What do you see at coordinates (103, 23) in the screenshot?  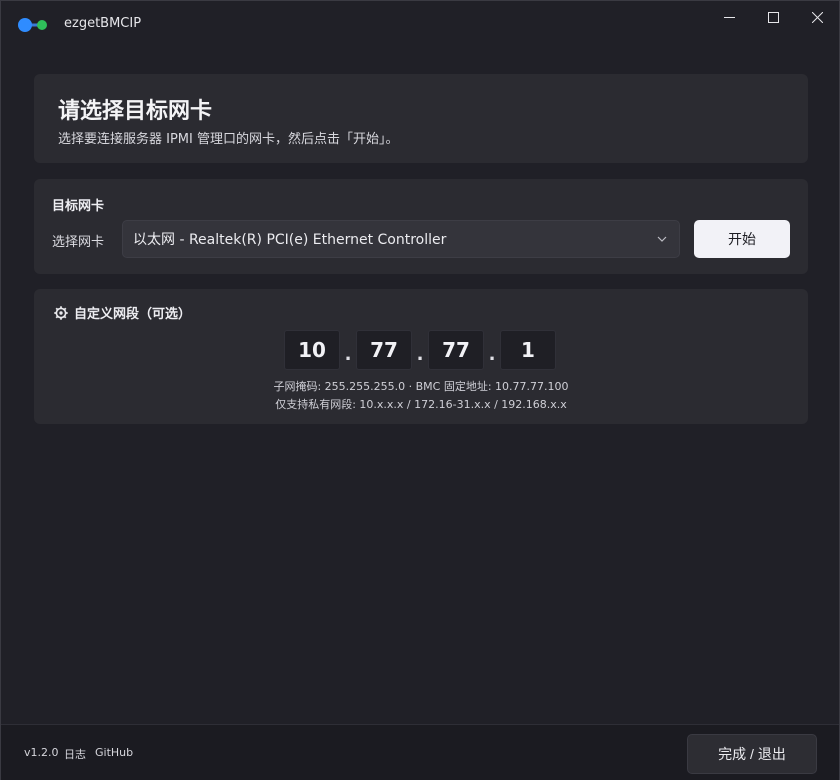 I see `app-title: ezgetBMCIP` at bounding box center [103, 23].